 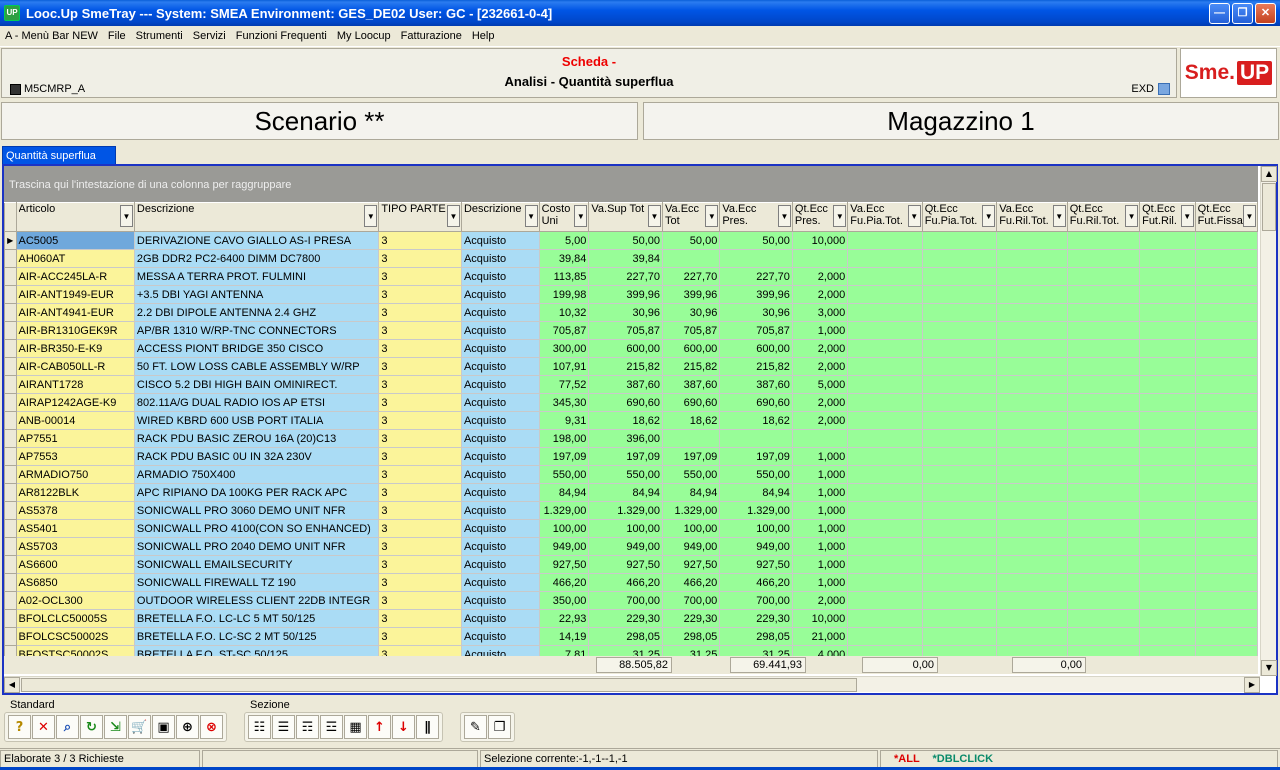 I want to click on search-icon: ⌕, so click(x=67, y=727).